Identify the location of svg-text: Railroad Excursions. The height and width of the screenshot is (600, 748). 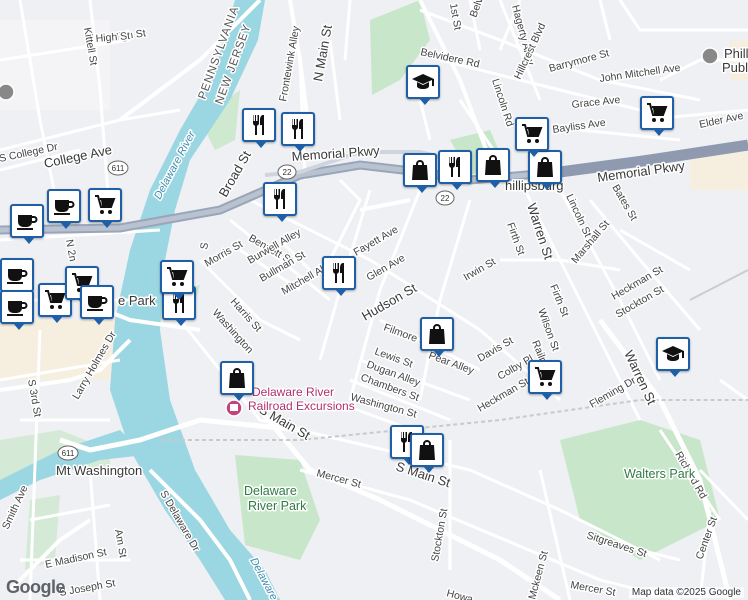
(301, 406).